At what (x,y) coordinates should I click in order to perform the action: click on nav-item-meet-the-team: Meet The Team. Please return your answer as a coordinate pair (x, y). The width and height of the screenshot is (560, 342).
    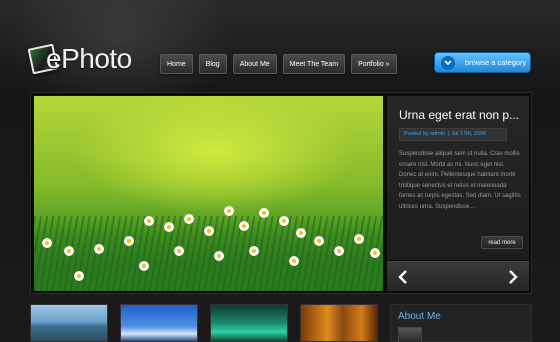
    Looking at the image, I should click on (314, 64).